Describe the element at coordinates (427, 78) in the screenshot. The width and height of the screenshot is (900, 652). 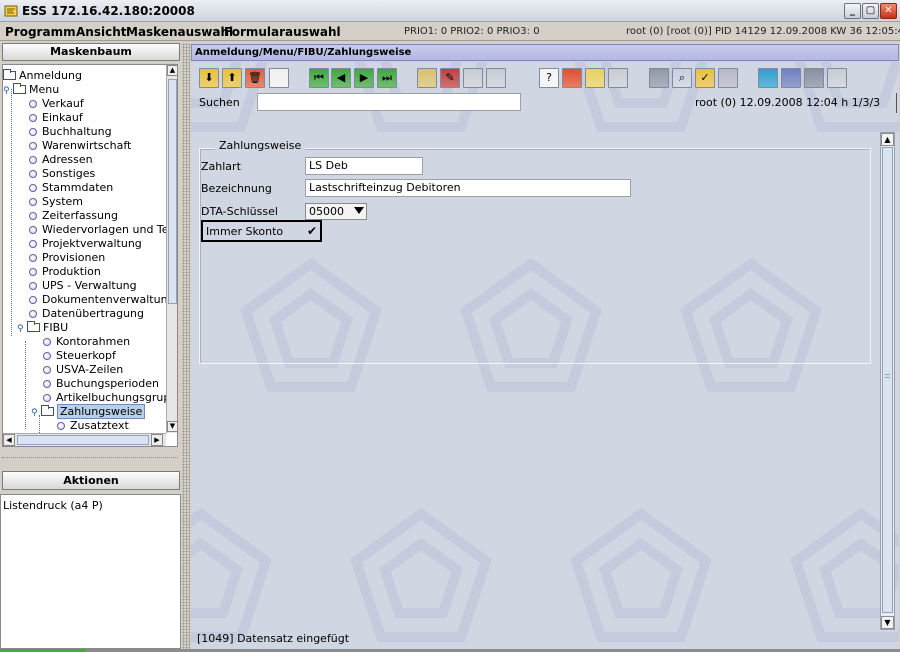
I see `field-edit-icon` at that location.